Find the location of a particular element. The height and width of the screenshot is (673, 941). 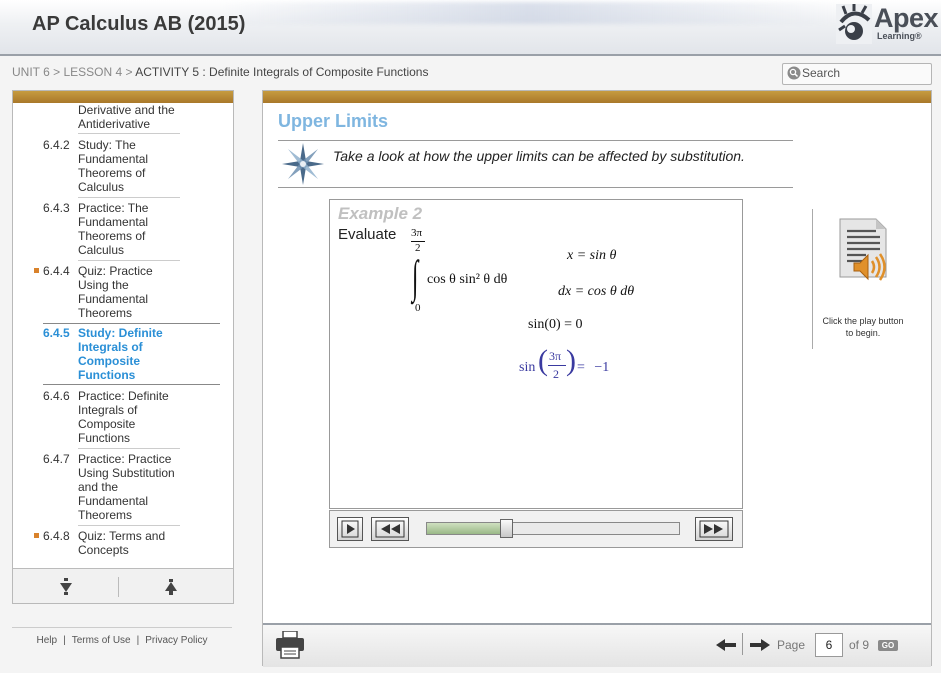

arrow-down-icon is located at coordinates (66, 587).